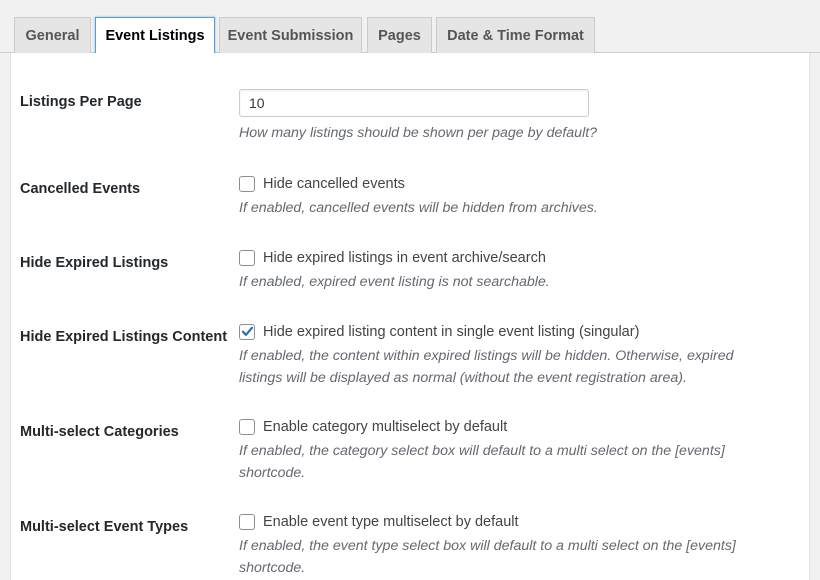 The height and width of the screenshot is (580, 820). I want to click on hide-expired-content-label: Hide Expired Listings Content, so click(124, 337).